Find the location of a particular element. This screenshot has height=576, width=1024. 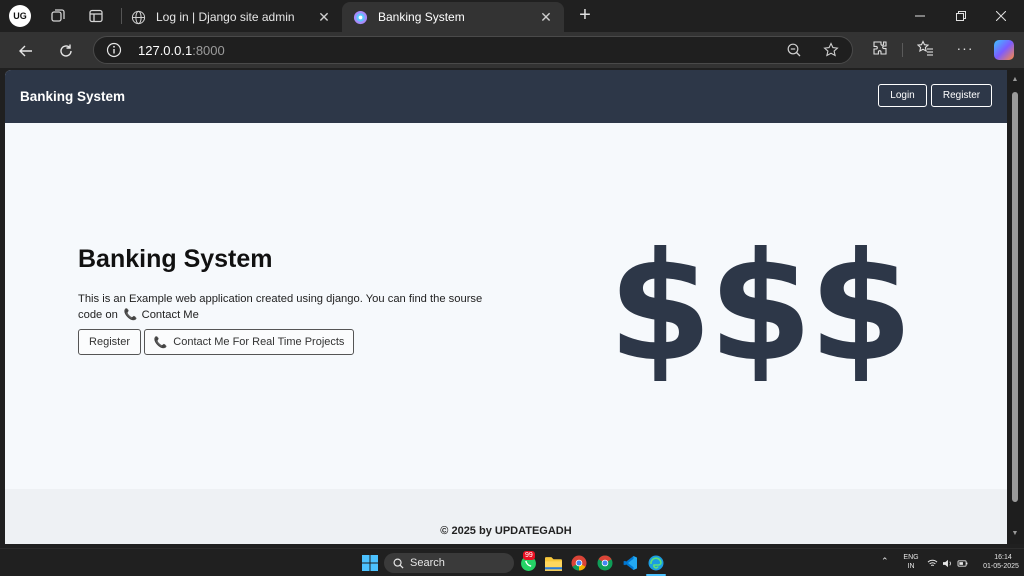

extensions-icon is located at coordinates (880, 48).